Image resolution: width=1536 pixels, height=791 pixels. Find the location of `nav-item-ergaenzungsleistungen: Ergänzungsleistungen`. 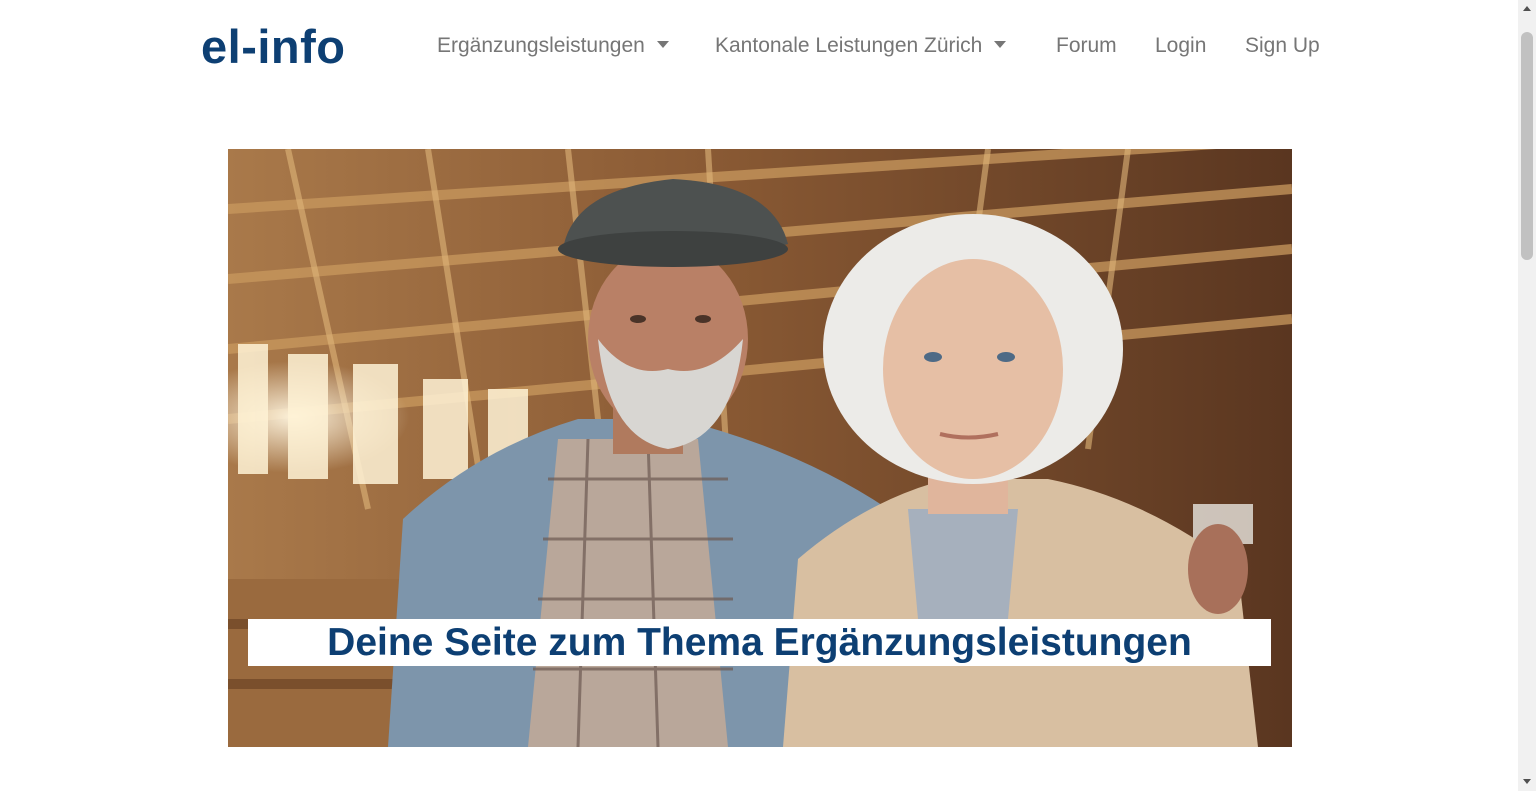

nav-item-ergaenzungsleistungen: Ergänzungsleistungen is located at coordinates (553, 46).